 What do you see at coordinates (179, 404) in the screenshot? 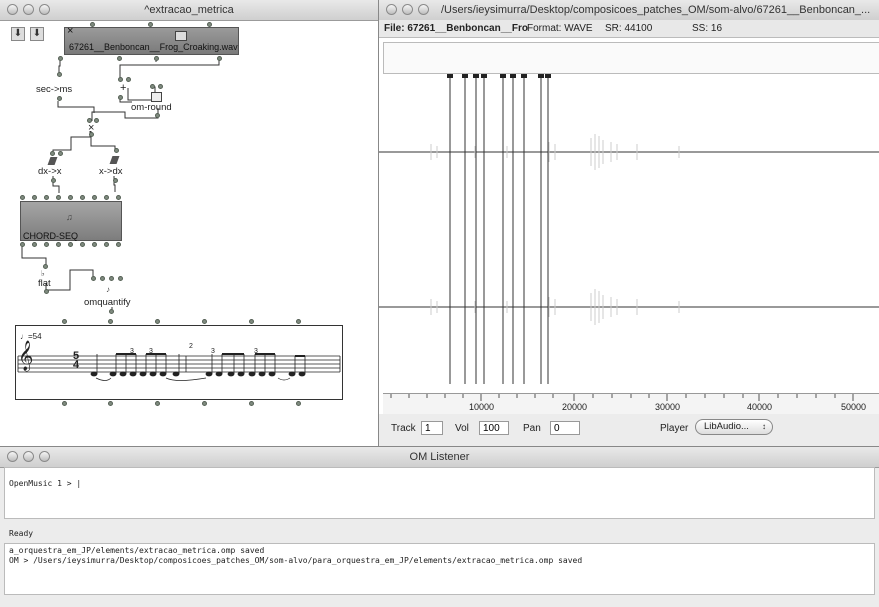
I see `score-outlets` at bounding box center [179, 404].